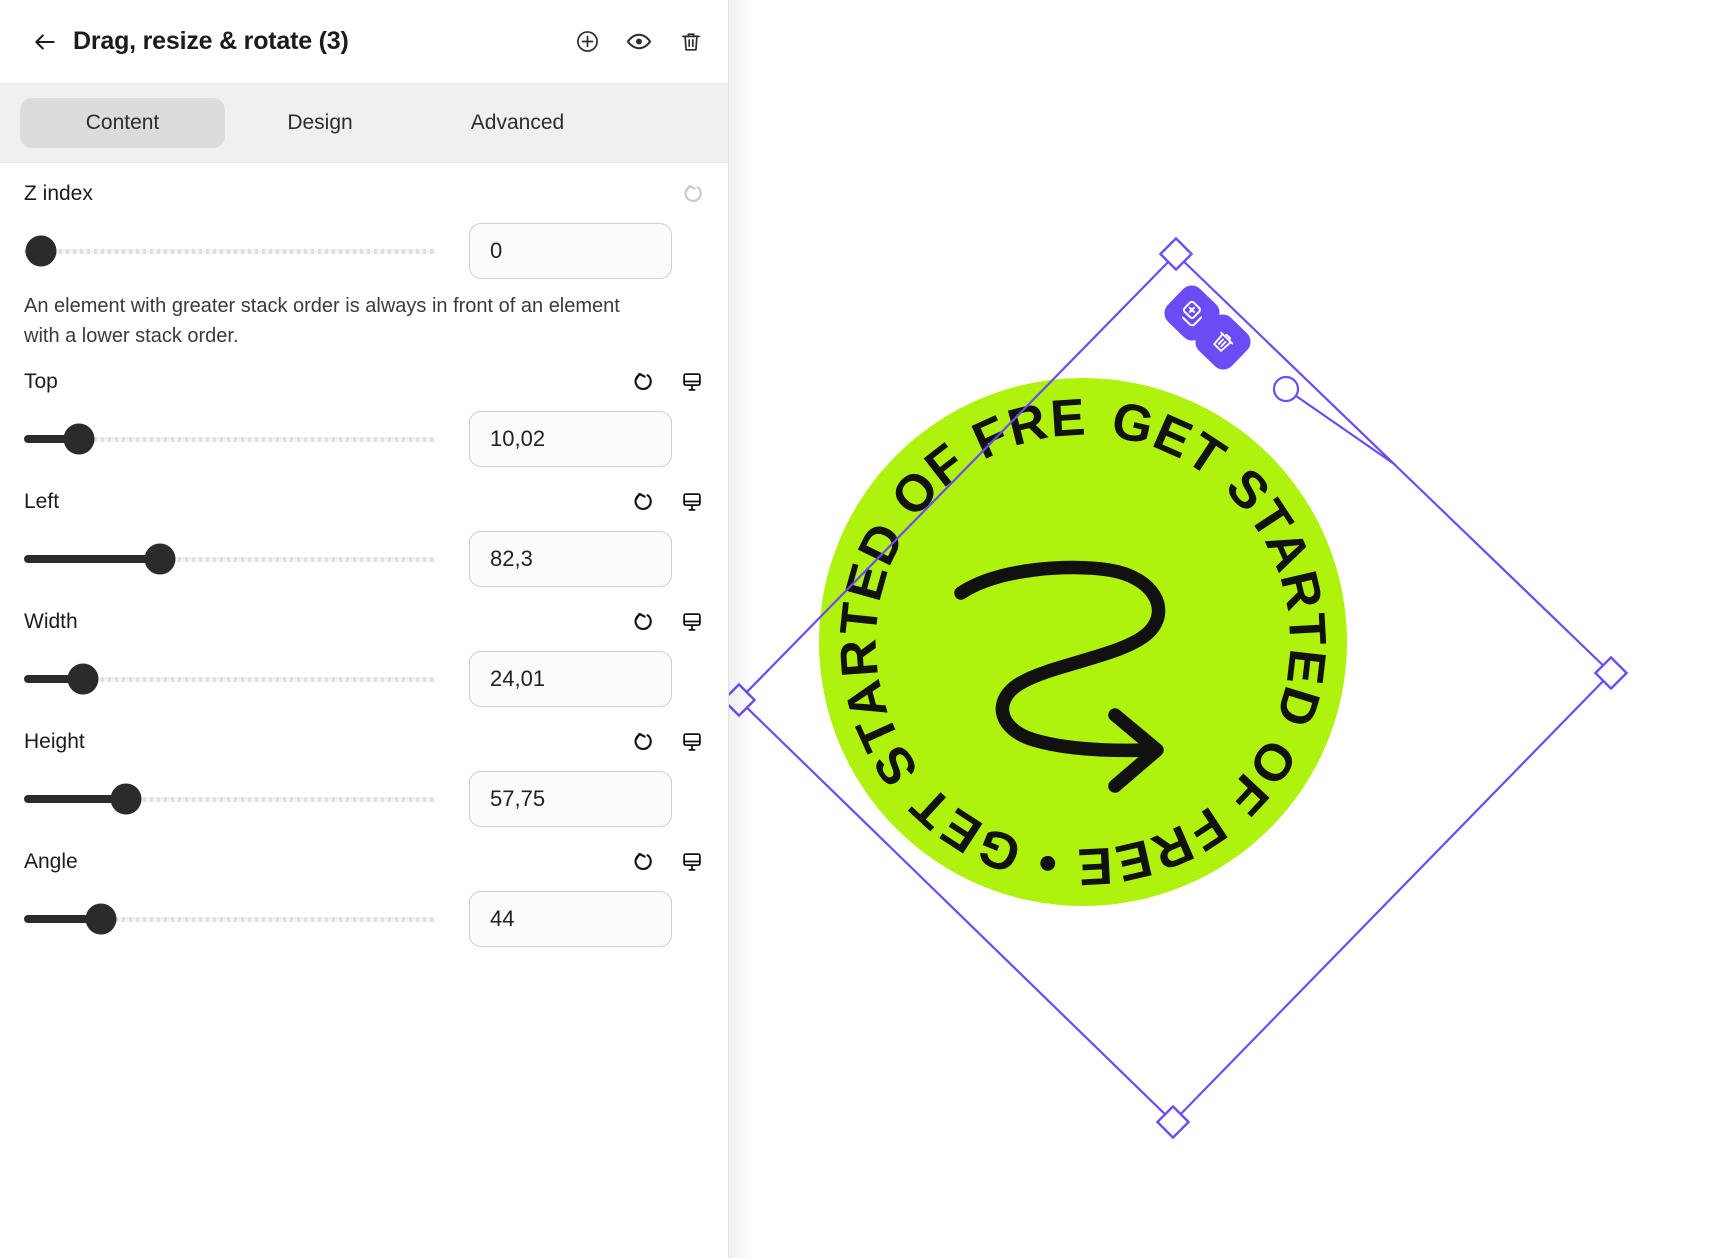 This screenshot has height=1258, width=1732. Describe the element at coordinates (230, 799) in the screenshot. I see `slider-height` at that location.